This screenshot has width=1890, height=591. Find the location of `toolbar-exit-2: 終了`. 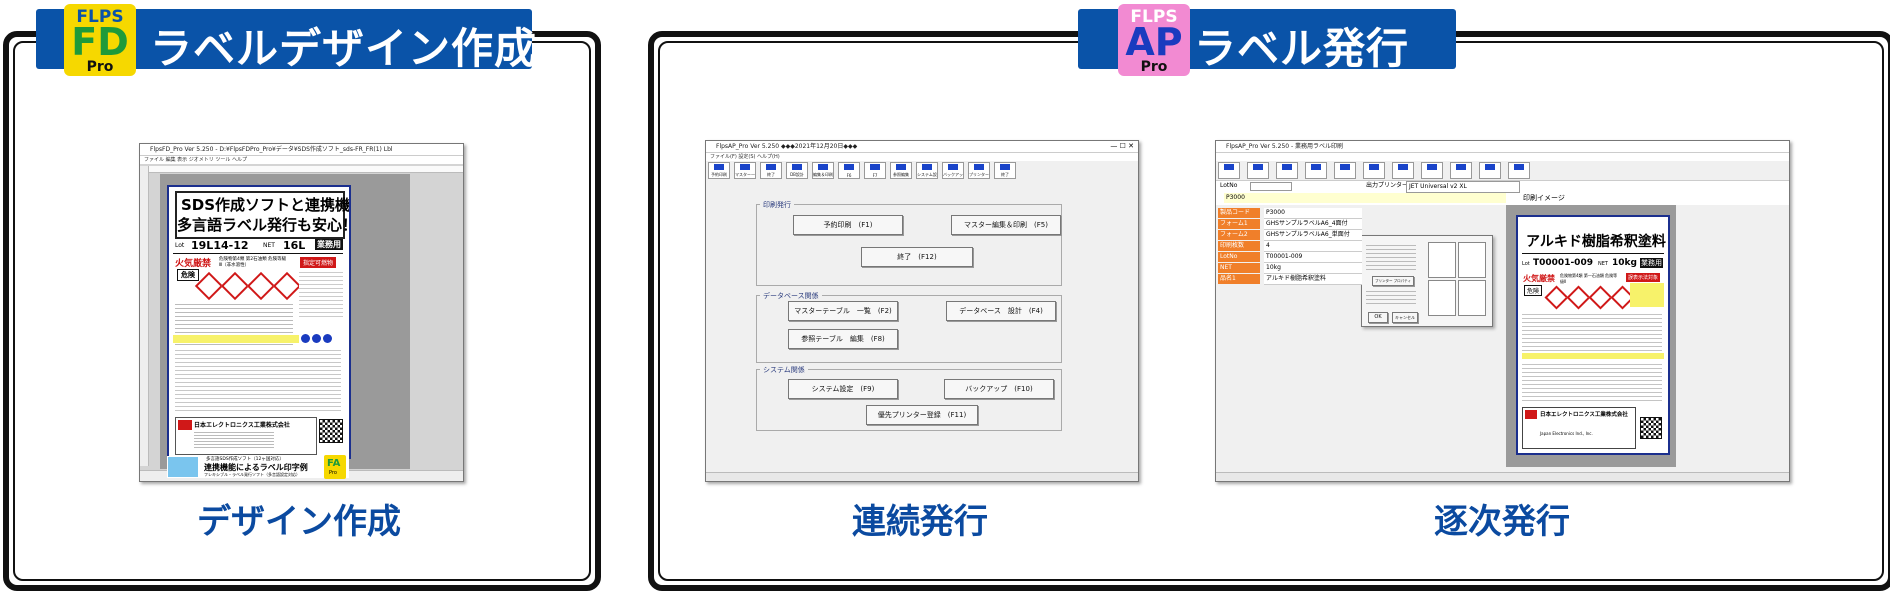

toolbar-exit-2: 終了 is located at coordinates (1005, 170).